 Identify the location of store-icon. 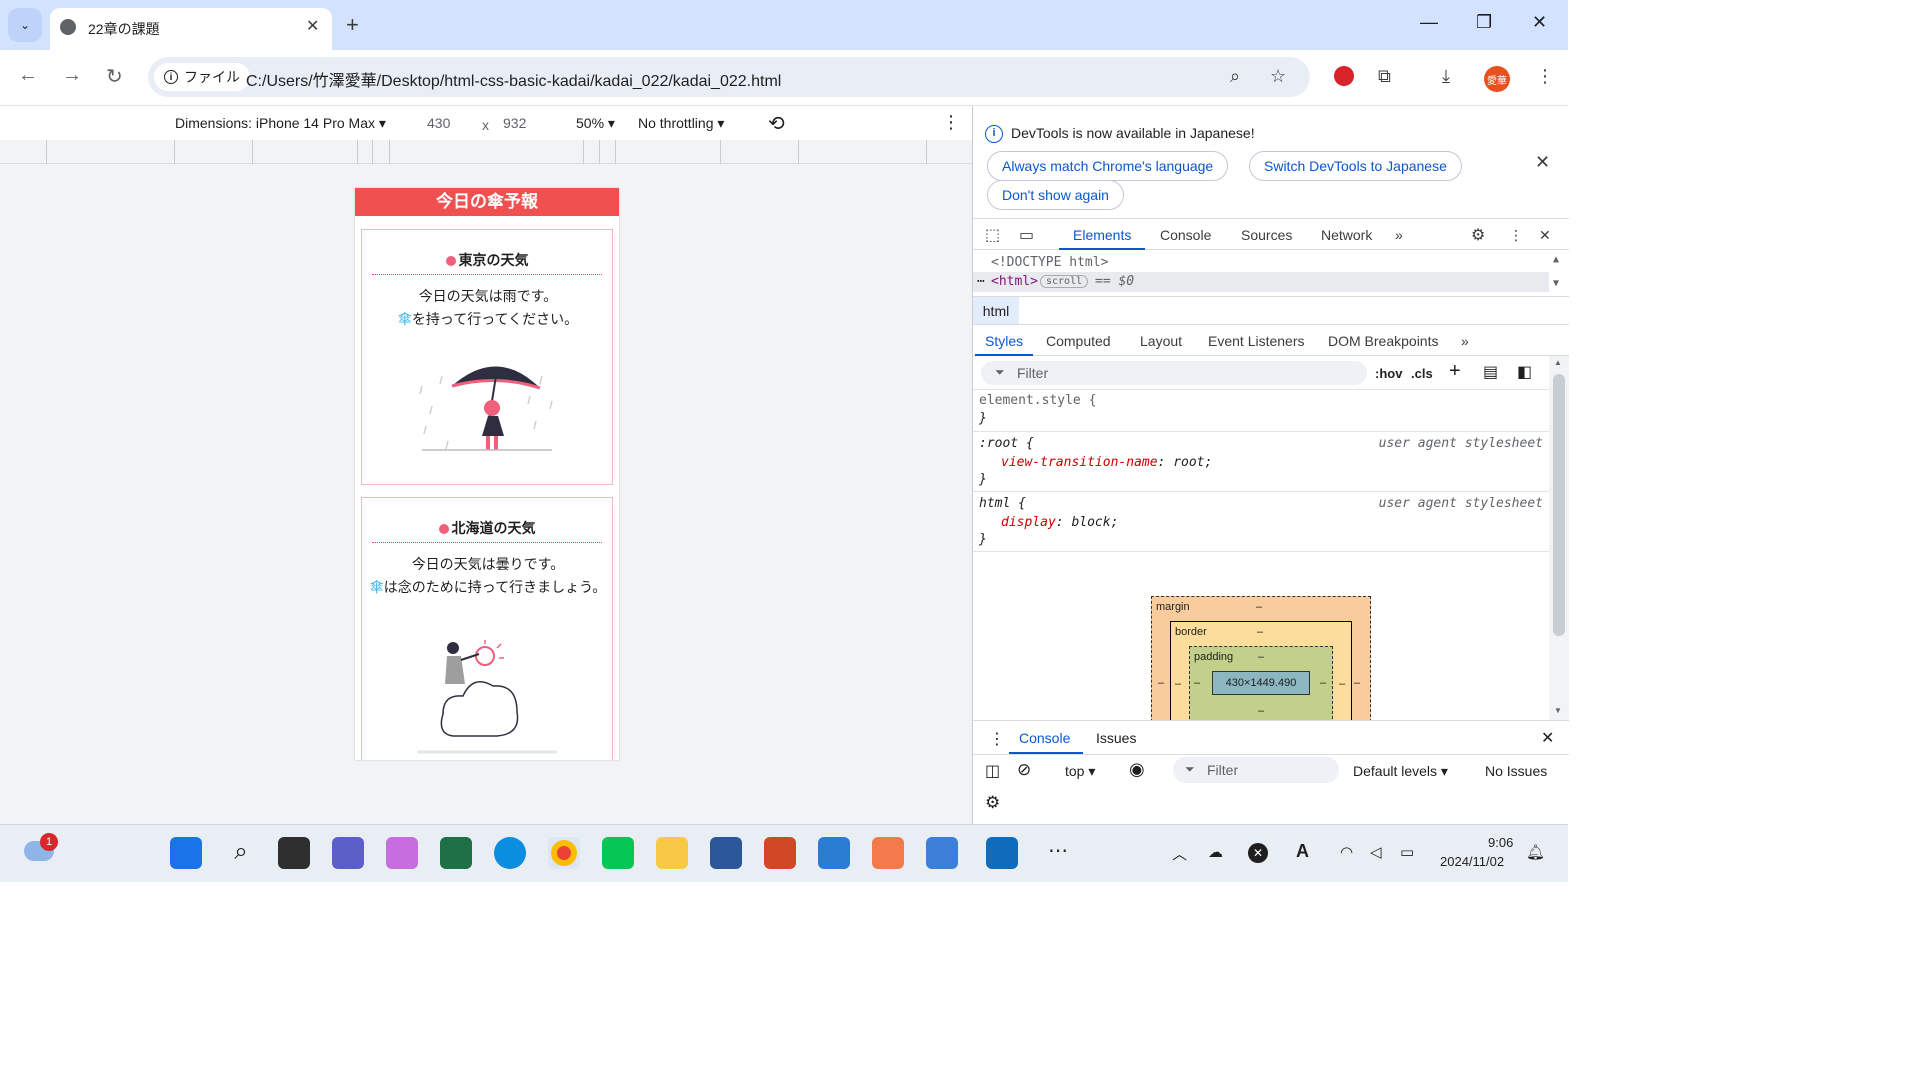
(834, 853).